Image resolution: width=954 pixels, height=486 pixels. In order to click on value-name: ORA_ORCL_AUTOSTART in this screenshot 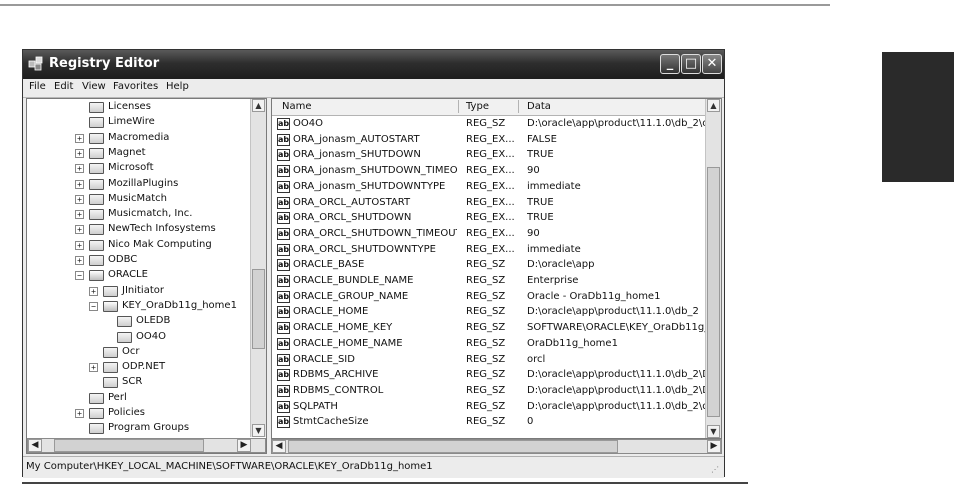, I will do `click(352, 202)`.